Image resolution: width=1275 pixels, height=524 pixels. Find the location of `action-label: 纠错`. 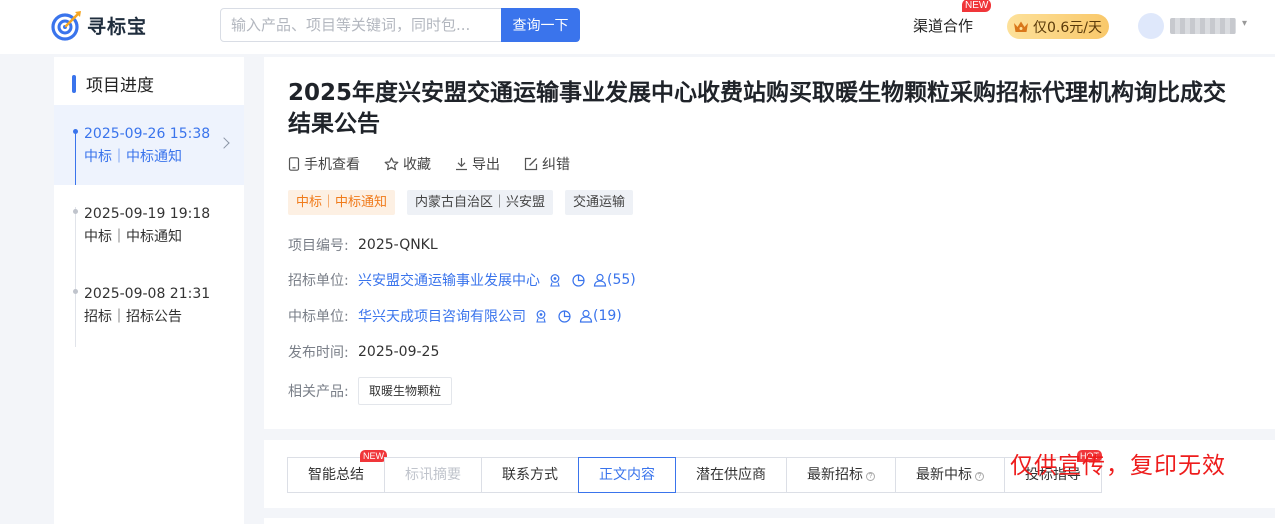

action-label: 纠错 is located at coordinates (556, 165).